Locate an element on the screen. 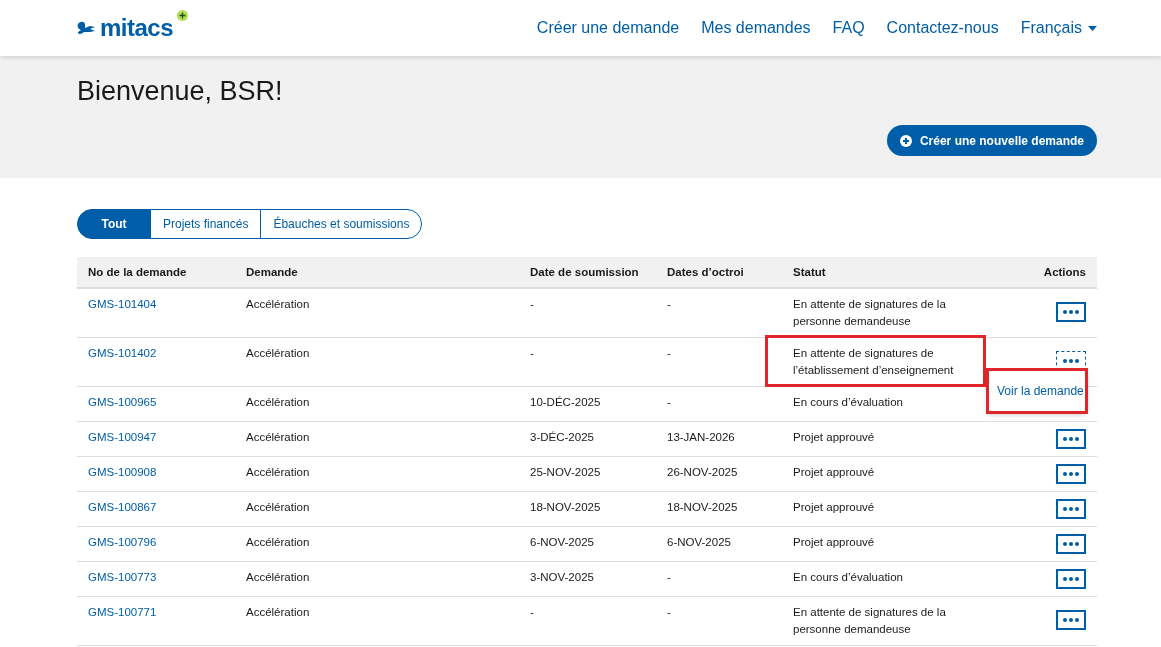 The height and width of the screenshot is (647, 1161). request-link: GMS-100867 is located at coordinates (122, 507).